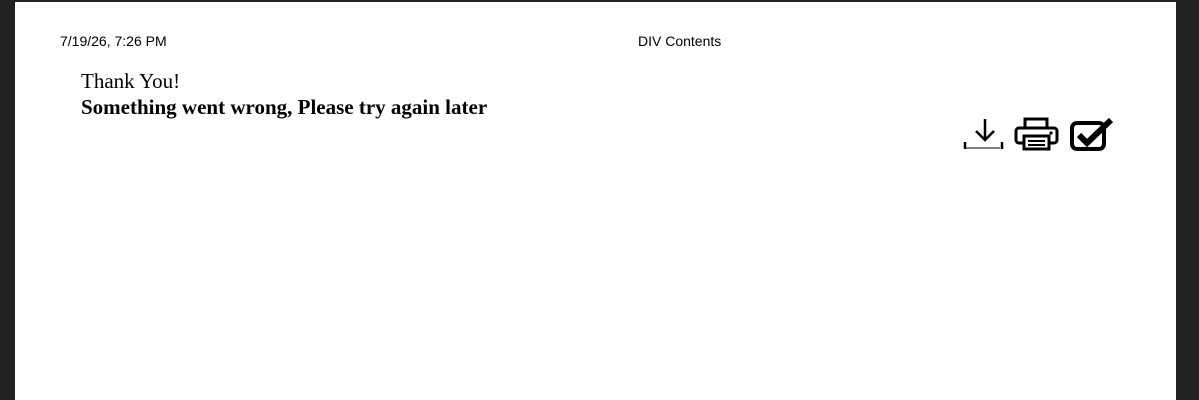 The height and width of the screenshot is (400, 1199). Describe the element at coordinates (680, 41) in the screenshot. I see `page-header-title: DIV Contents` at that location.